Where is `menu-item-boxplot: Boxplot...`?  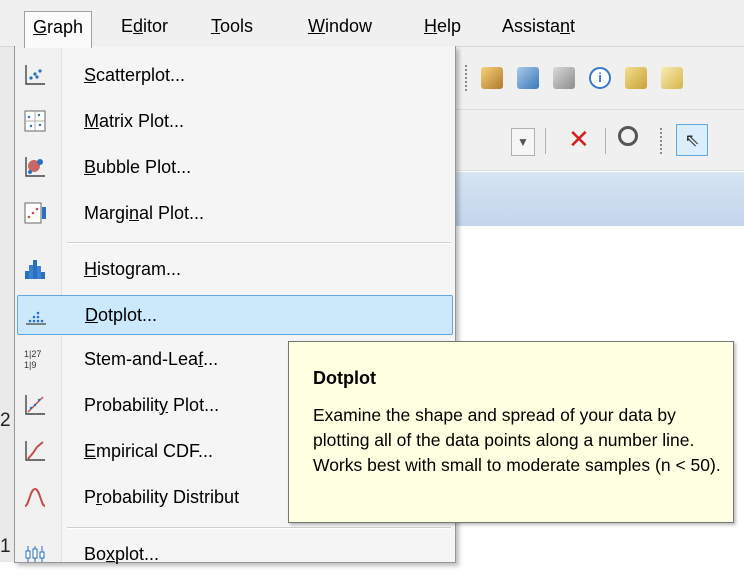 menu-item-boxplot: Boxplot... is located at coordinates (234, 554).